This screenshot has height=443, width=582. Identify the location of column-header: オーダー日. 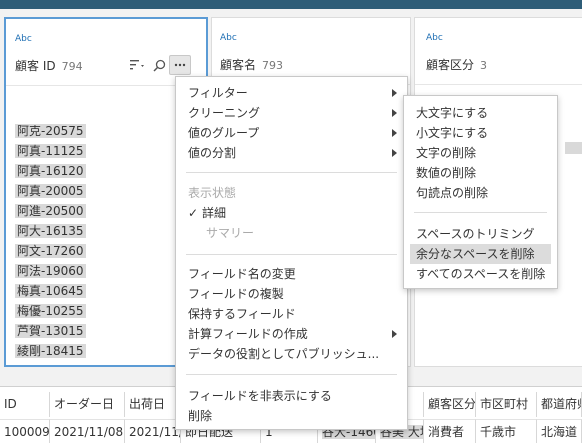
(87, 404).